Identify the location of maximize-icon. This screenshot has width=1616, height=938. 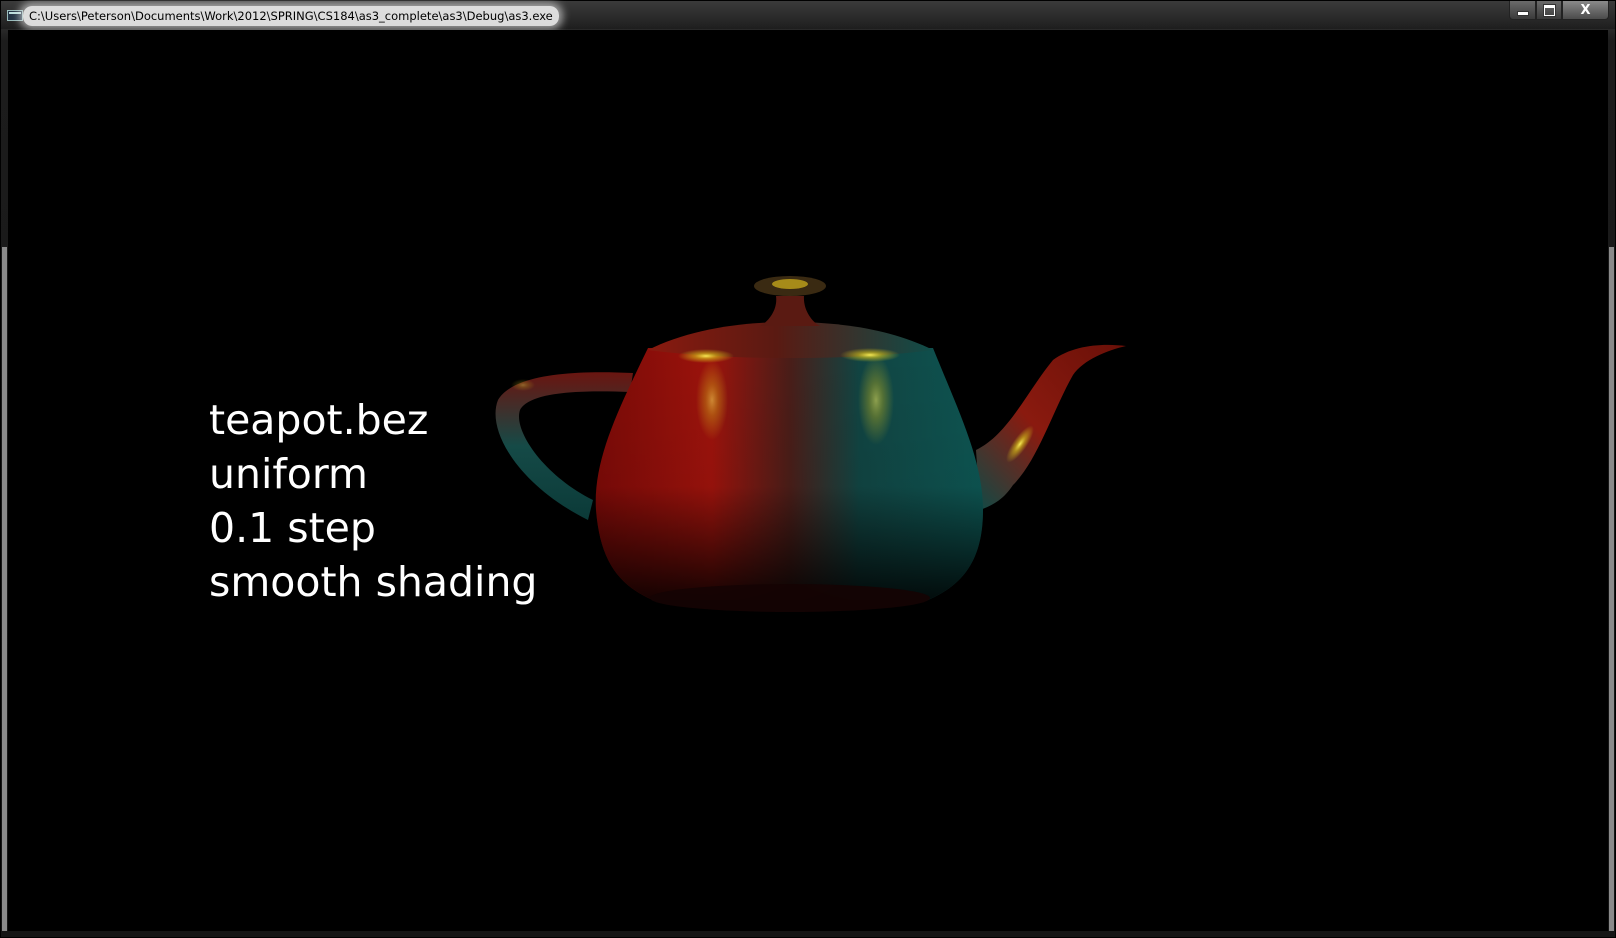
(1549, 10).